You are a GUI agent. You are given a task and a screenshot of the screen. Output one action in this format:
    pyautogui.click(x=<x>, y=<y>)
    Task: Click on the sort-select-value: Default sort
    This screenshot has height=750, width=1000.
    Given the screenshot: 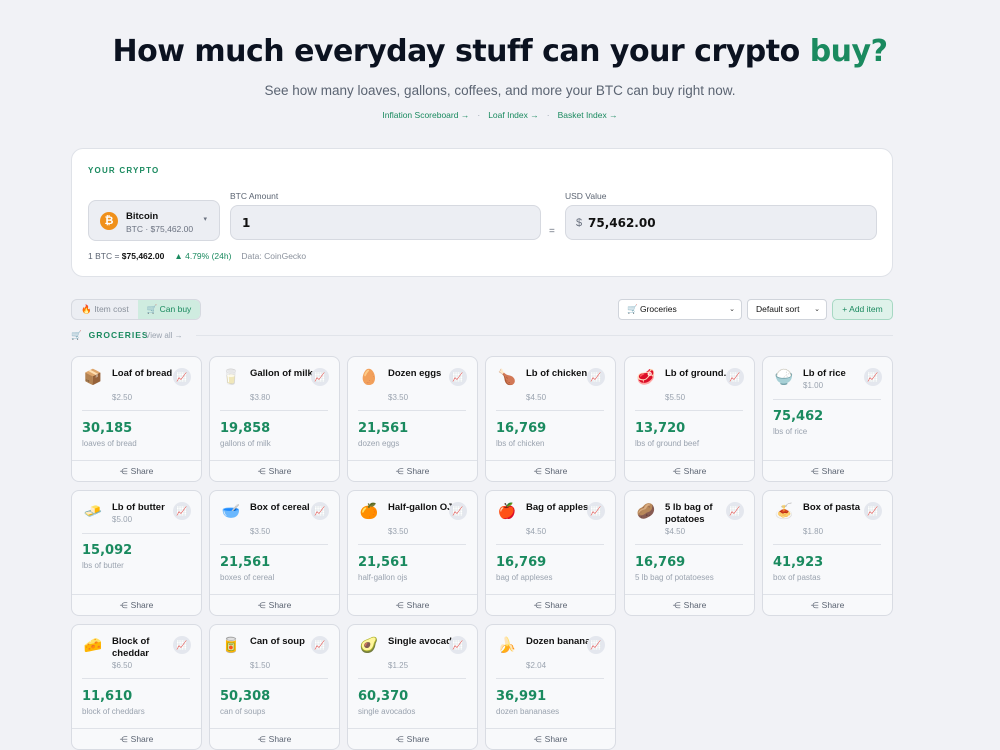 What is the action you would take?
    pyautogui.click(x=778, y=309)
    